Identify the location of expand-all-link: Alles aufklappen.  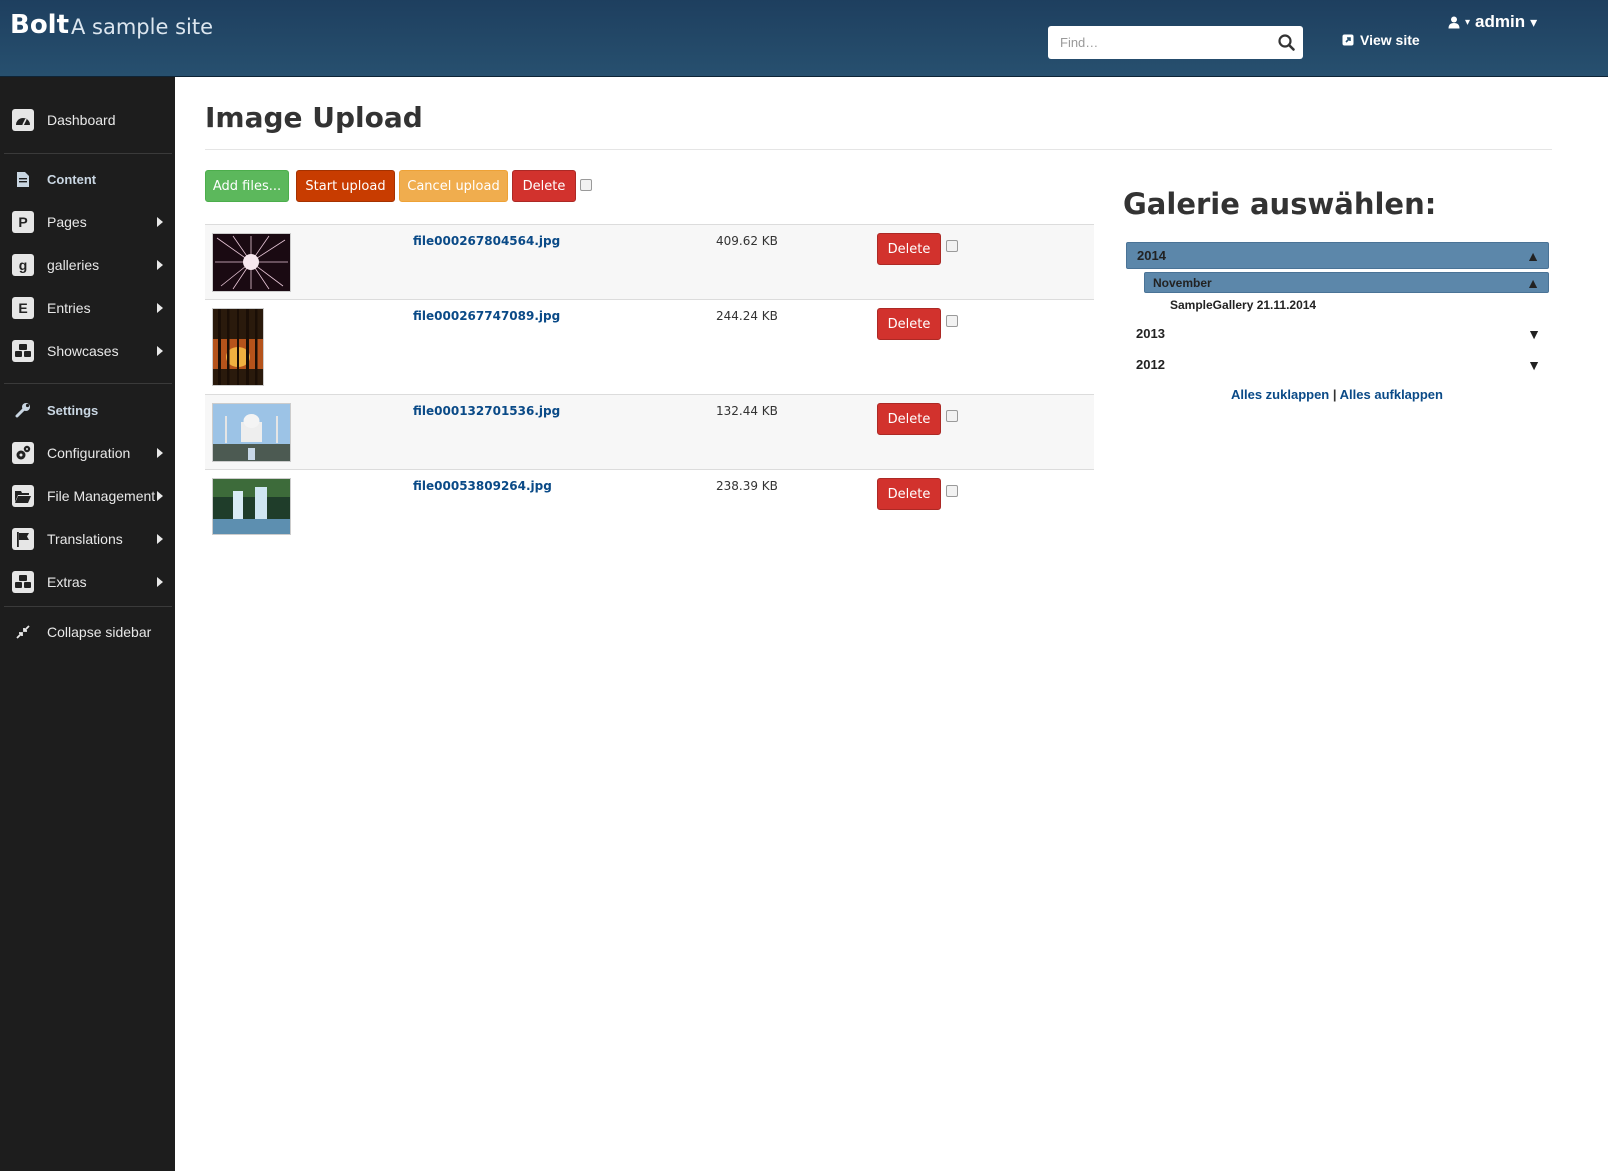
(1391, 394).